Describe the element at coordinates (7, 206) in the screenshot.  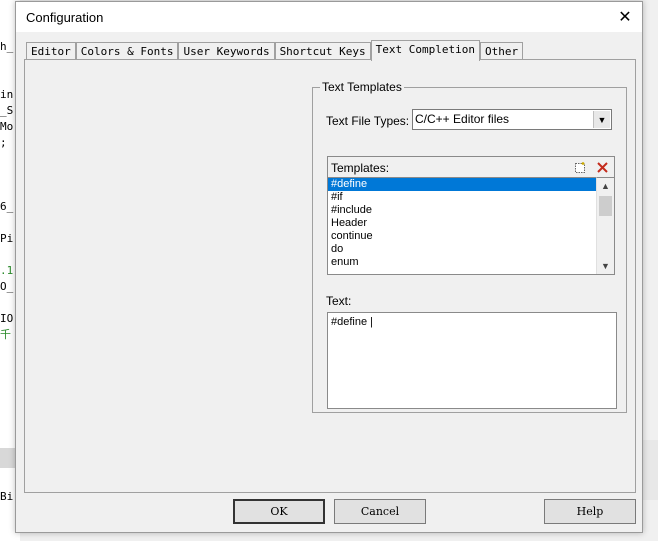
I see `background-code-line: 6_` at that location.